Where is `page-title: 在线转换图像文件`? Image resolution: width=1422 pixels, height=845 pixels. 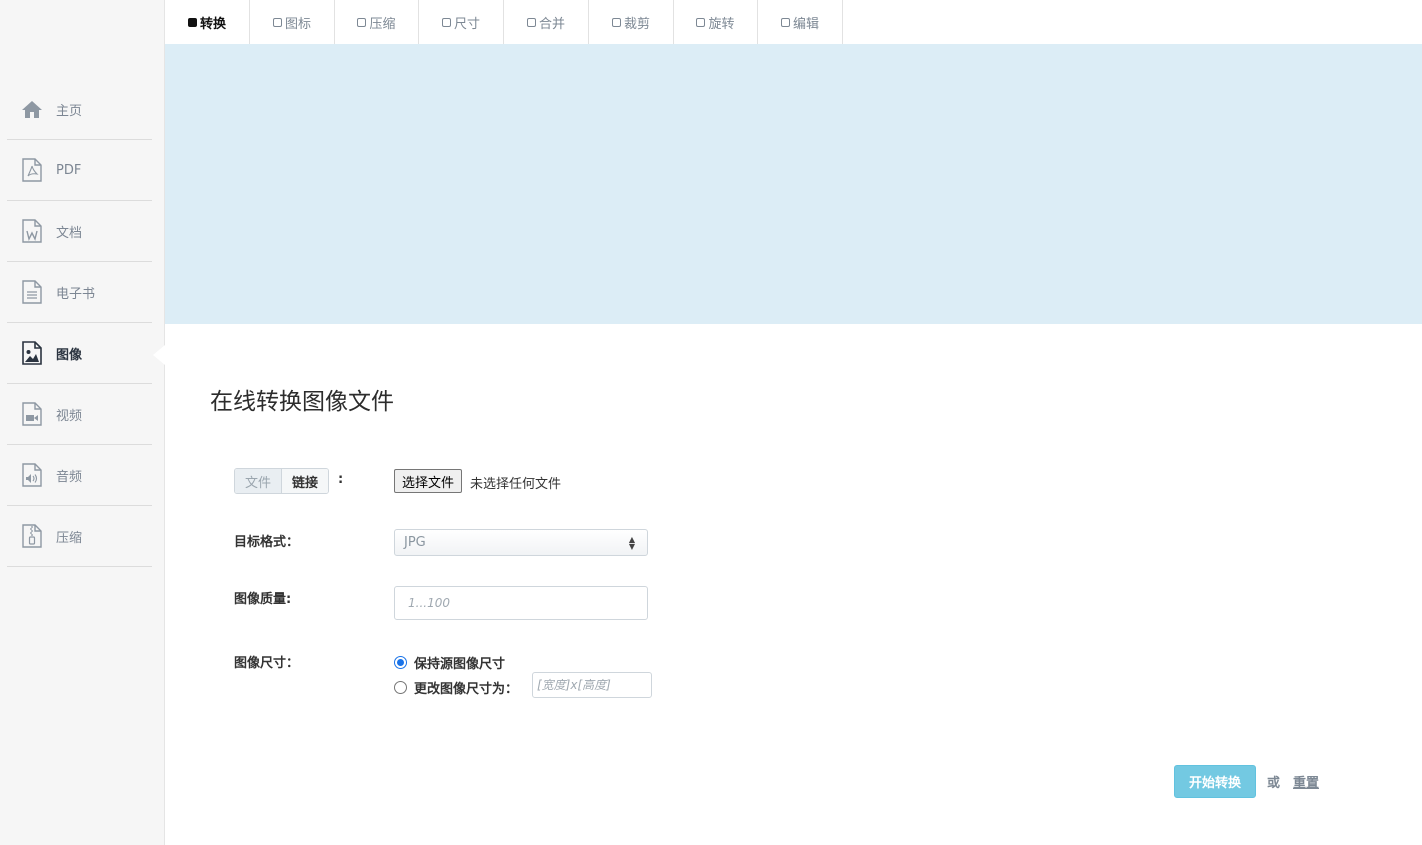 page-title: 在线转换图像文件 is located at coordinates (302, 402).